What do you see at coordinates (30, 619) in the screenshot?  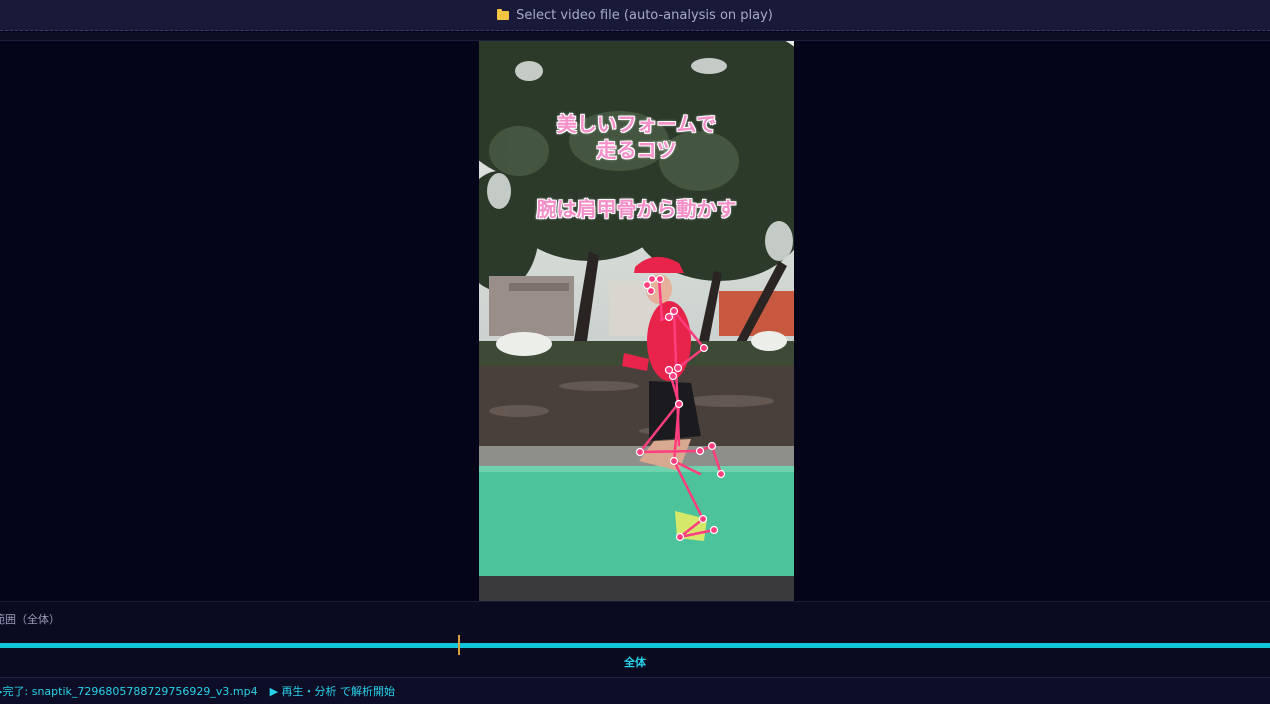 I see `range-label: 範囲（全体）` at bounding box center [30, 619].